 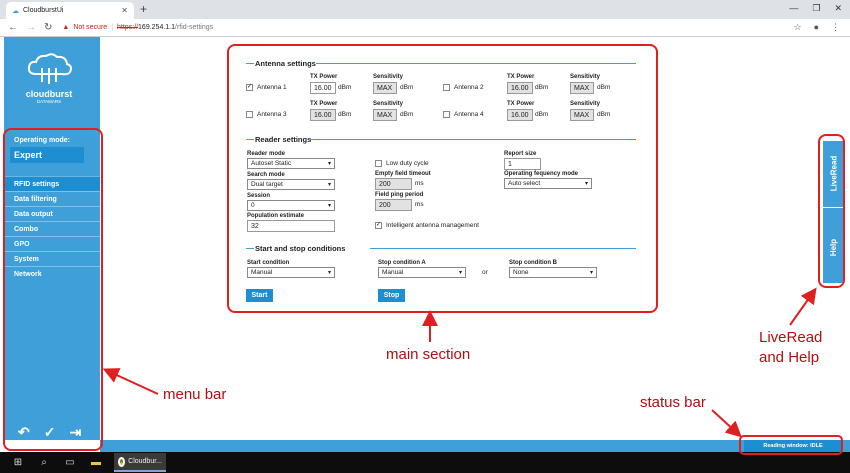 I want to click on menu-bar-arrow, so click(x=130, y=381).